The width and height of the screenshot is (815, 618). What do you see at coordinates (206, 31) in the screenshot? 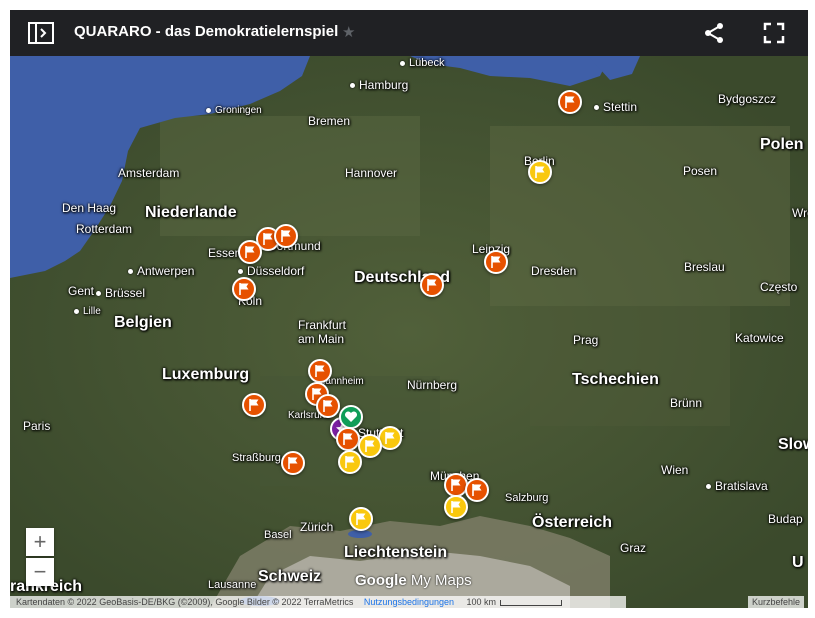
I see `map-title: QUARARO - das Demokratielernspiel` at bounding box center [206, 31].